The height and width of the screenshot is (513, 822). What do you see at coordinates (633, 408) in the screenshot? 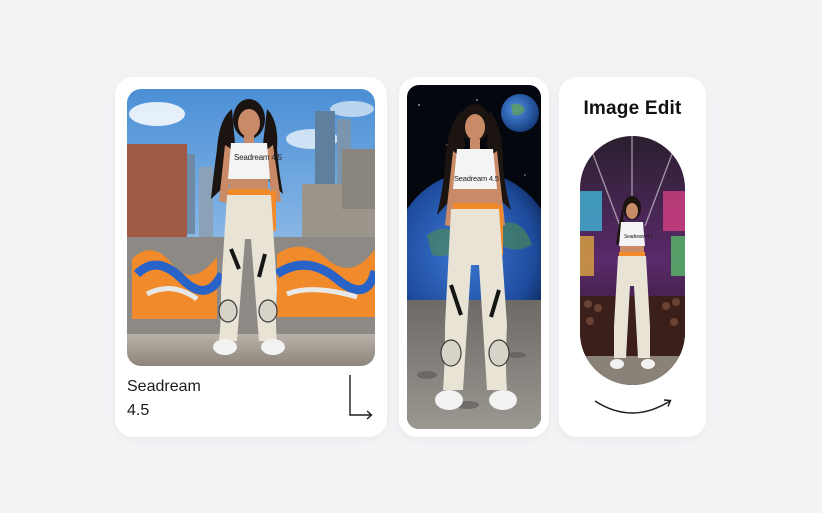
I see `curved-arrow-icon` at bounding box center [633, 408].